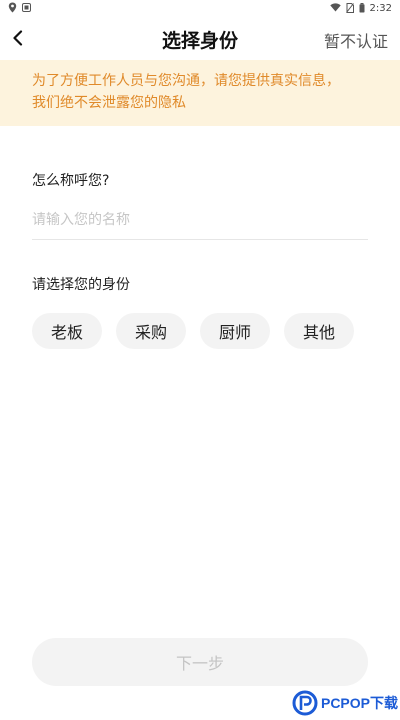 This screenshot has width=400, height=720. I want to click on pcpop-logo-icon, so click(305, 703).